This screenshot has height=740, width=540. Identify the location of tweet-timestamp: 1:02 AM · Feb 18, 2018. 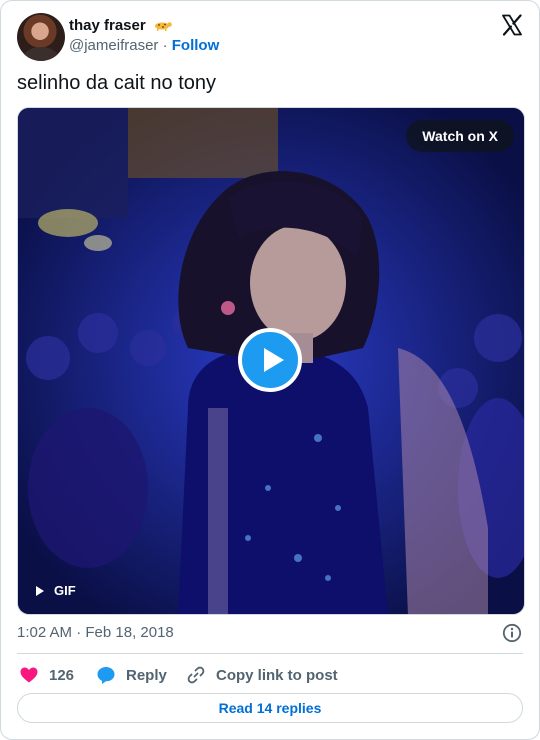
(95, 633).